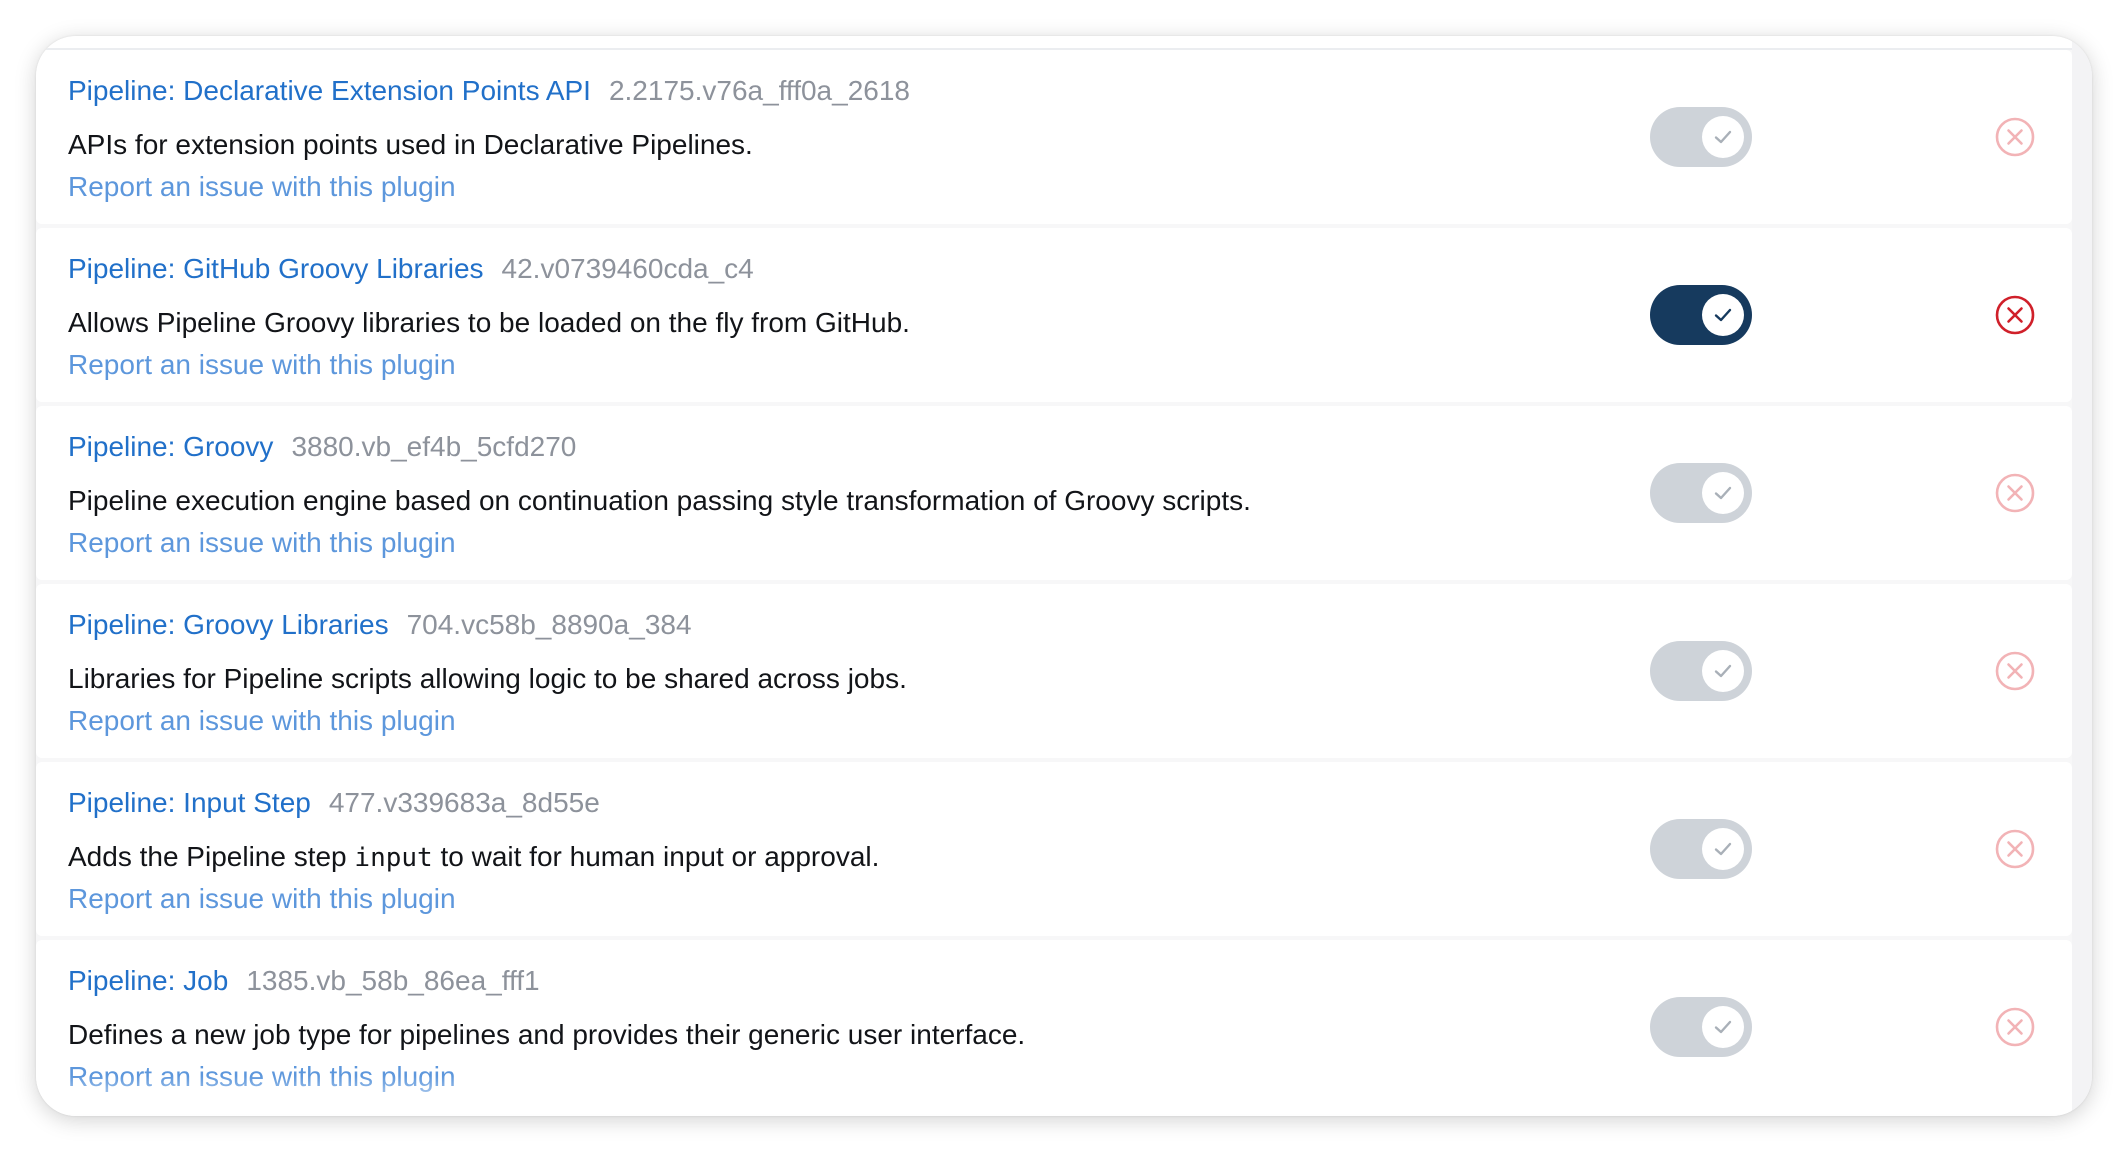  I want to click on plugin-version: 704.vc58b_8890a_384, so click(549, 624).